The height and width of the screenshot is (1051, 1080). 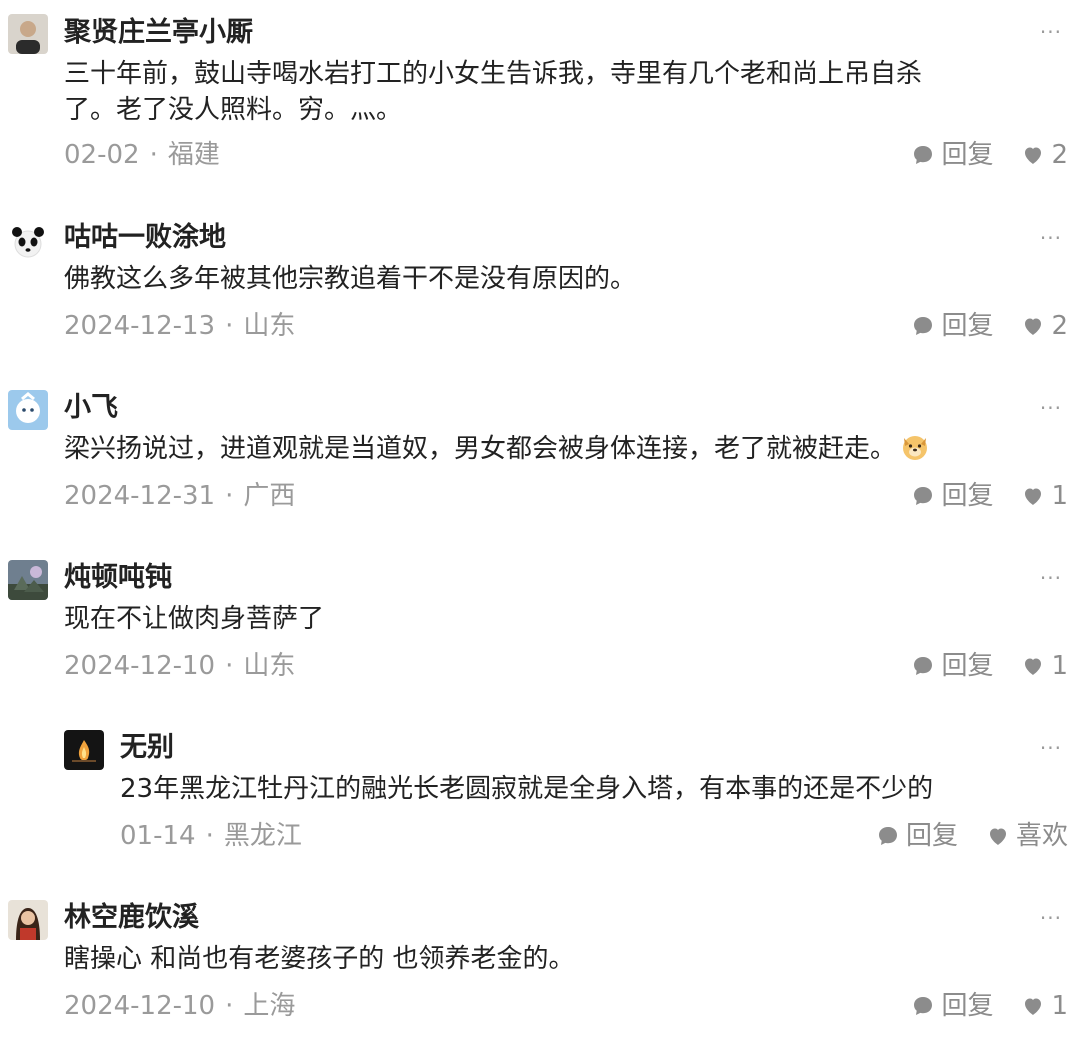 I want to click on comment-text: 瞎操心 和尚也有老婆孩子的 也领养老金的。, so click(x=319, y=959).